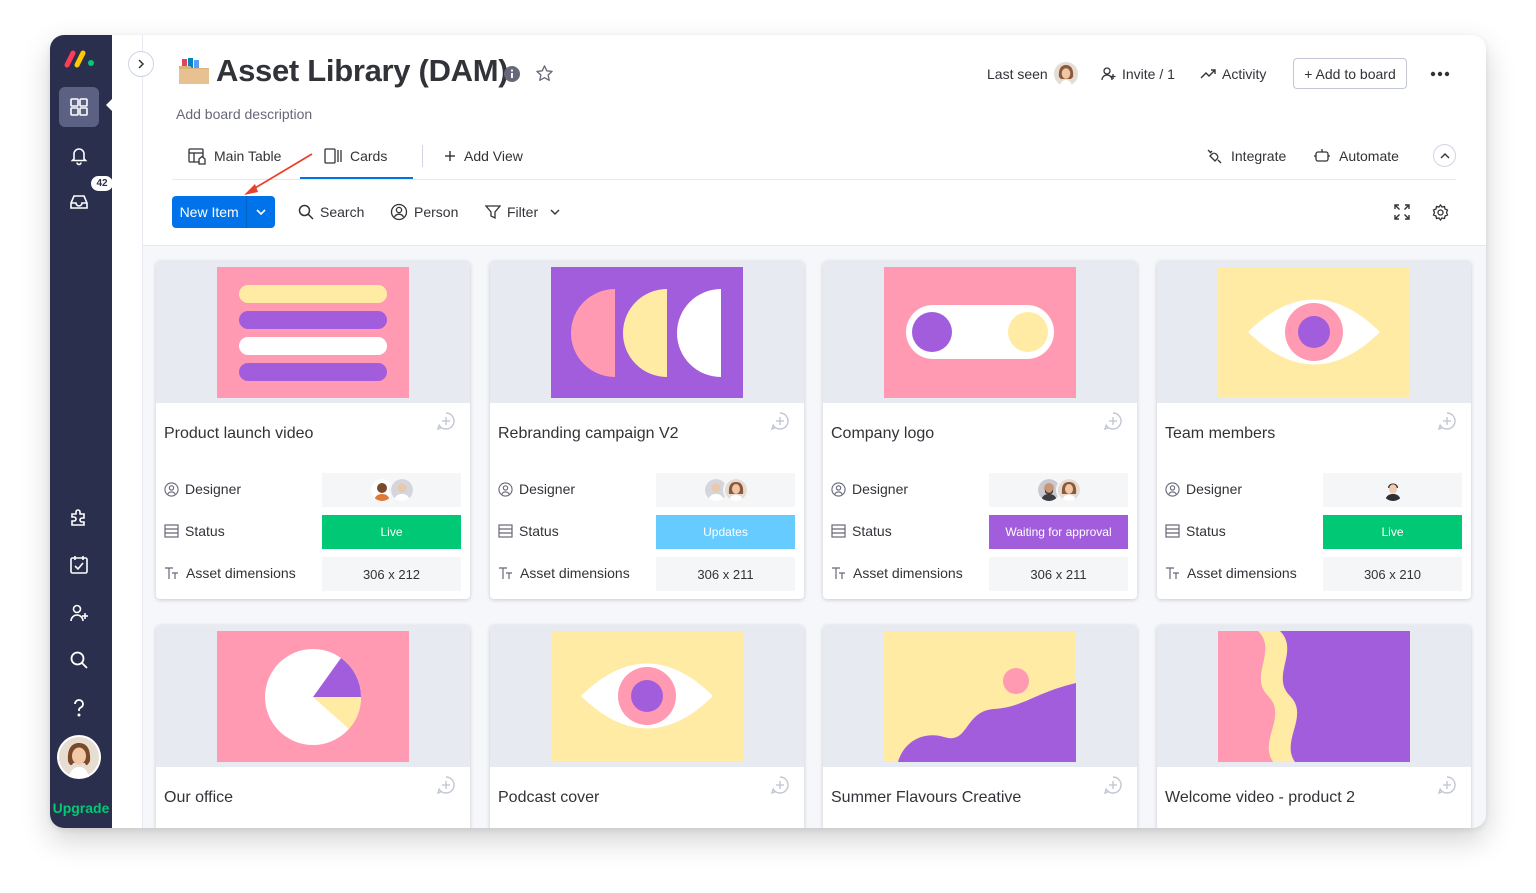  I want to click on collapse-header-button, so click(1444, 155).